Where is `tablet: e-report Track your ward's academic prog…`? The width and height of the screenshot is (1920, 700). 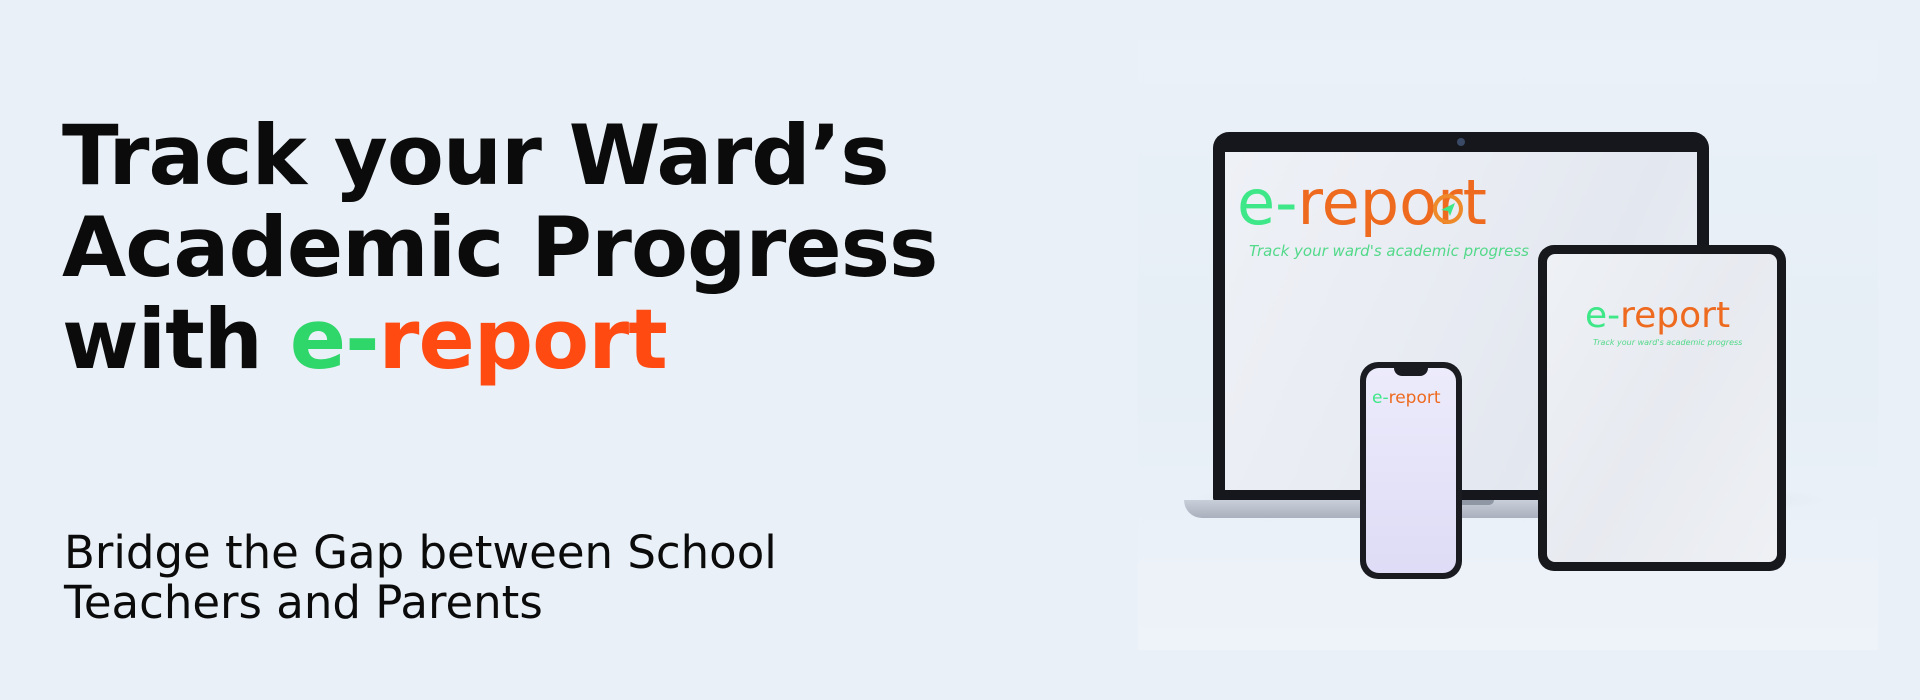
tablet: e-report Track your ward's academic prog… is located at coordinates (1662, 408).